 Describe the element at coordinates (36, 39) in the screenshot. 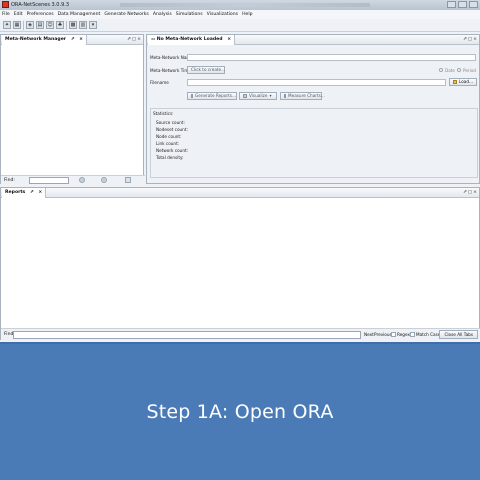

I see `tab-label: Meta-Network Manager` at that location.